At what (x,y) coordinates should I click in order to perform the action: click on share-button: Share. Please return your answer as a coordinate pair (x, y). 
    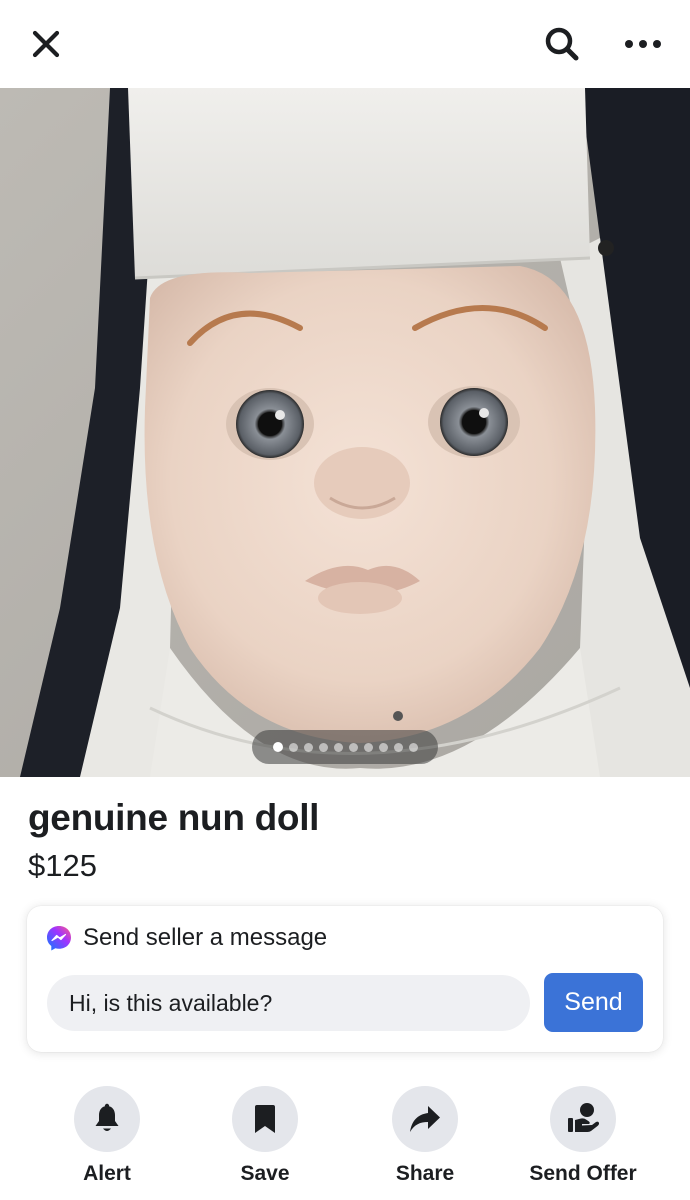
    Looking at the image, I should click on (425, 1136).